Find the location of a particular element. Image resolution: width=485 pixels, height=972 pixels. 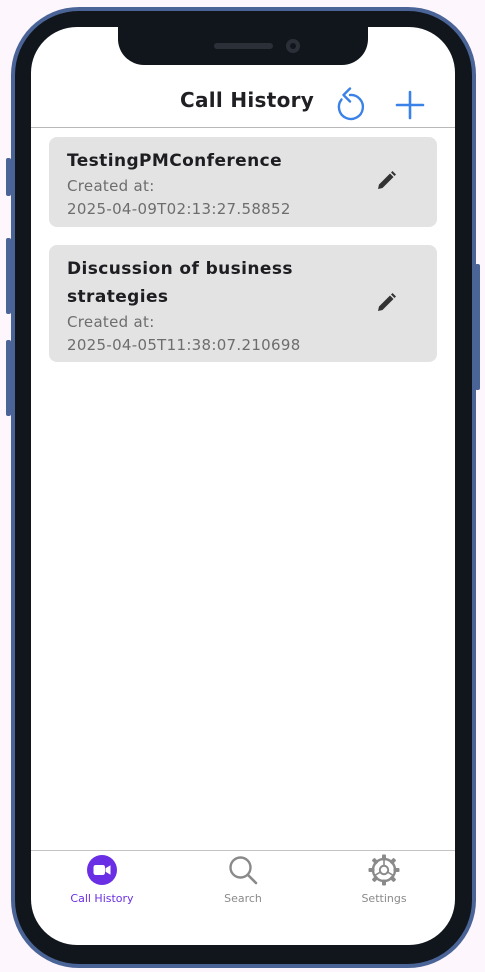

tab-call-history: Call History is located at coordinates (102, 879).